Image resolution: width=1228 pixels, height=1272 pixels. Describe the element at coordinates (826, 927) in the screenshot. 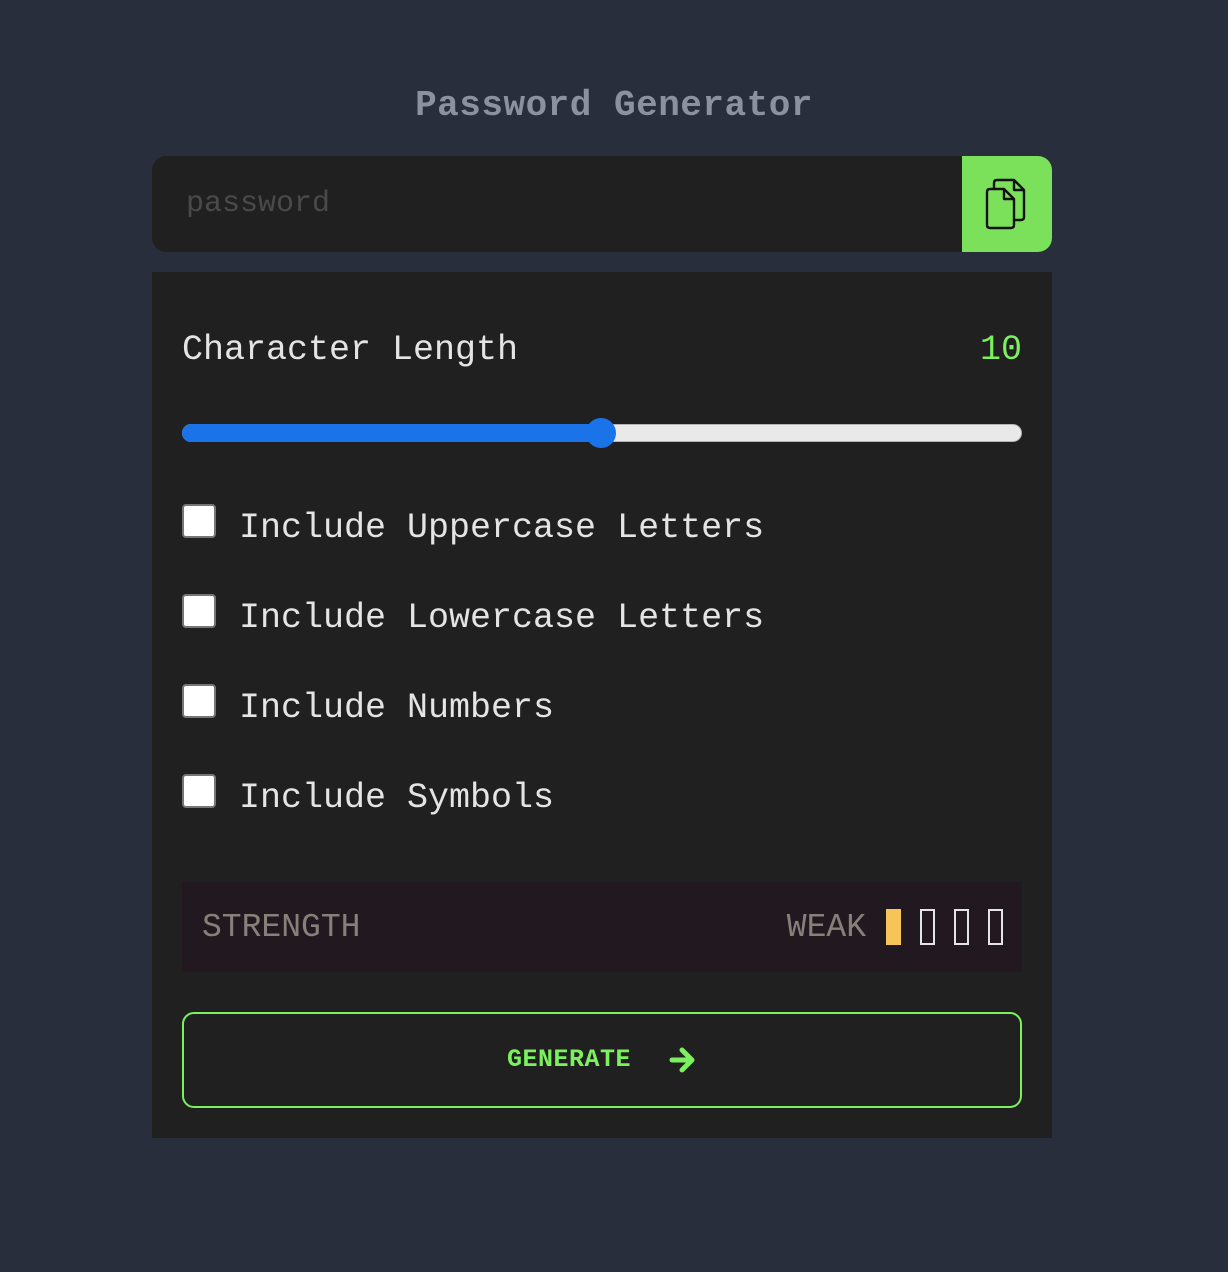

I see `strength-value: WEAK` at that location.